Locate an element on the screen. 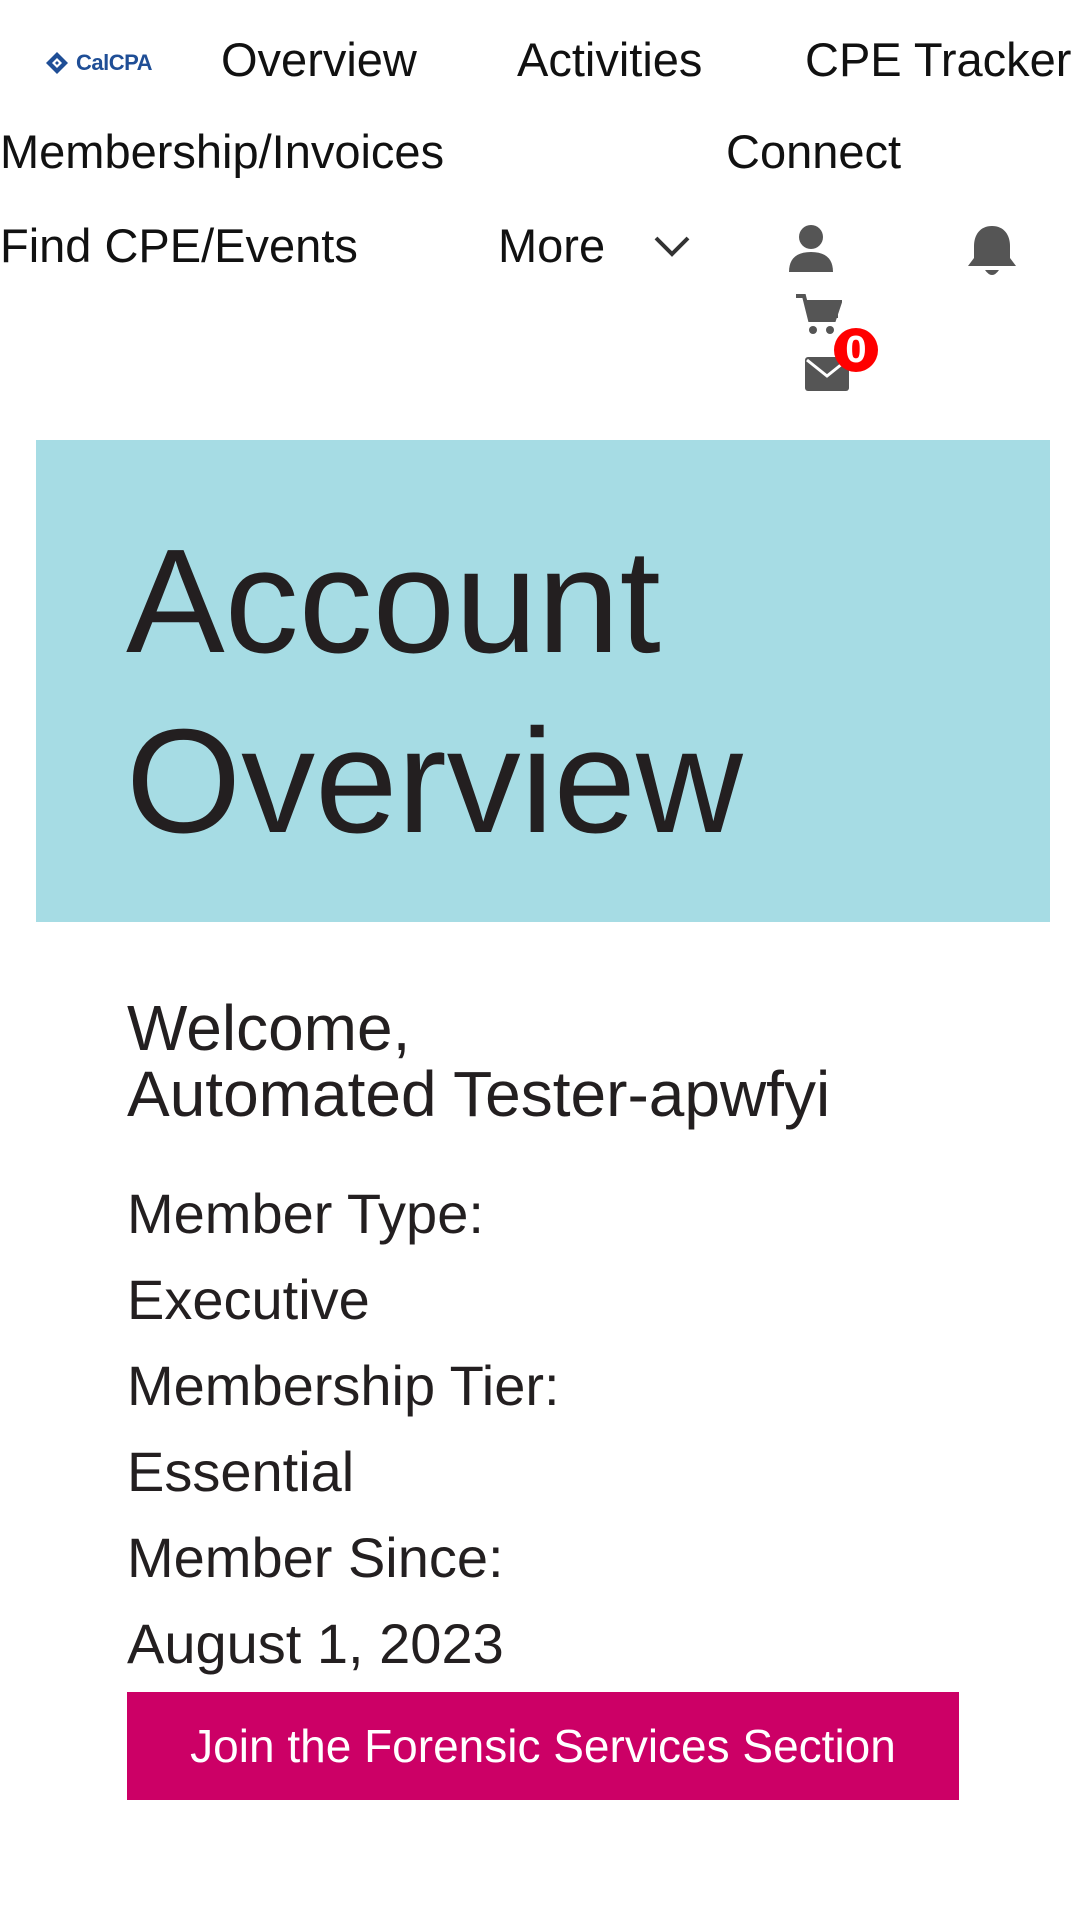 This screenshot has height=1920, width=1080. user-icon is located at coordinates (811, 248).